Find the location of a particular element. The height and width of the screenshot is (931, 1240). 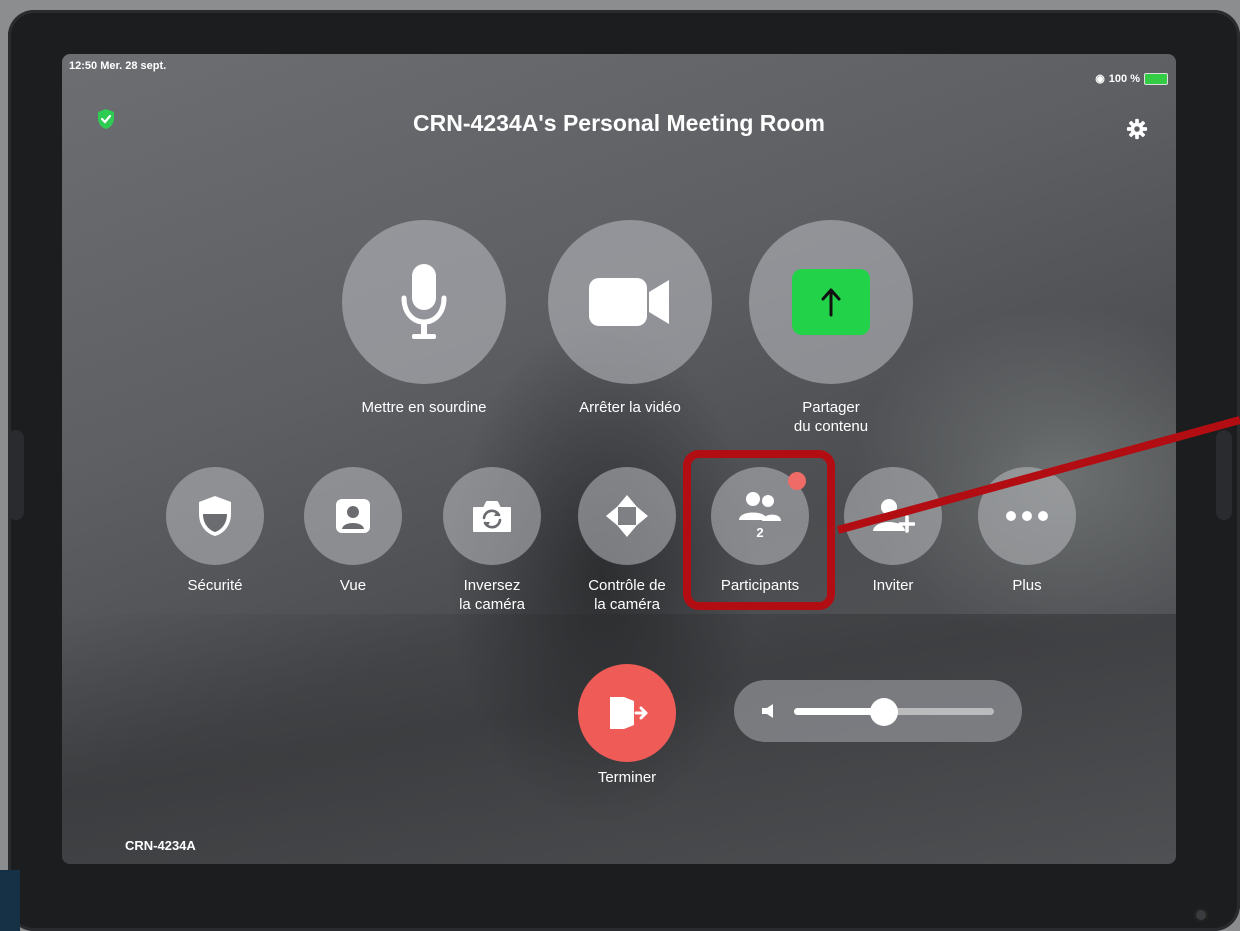

more-button is located at coordinates (1027, 516).